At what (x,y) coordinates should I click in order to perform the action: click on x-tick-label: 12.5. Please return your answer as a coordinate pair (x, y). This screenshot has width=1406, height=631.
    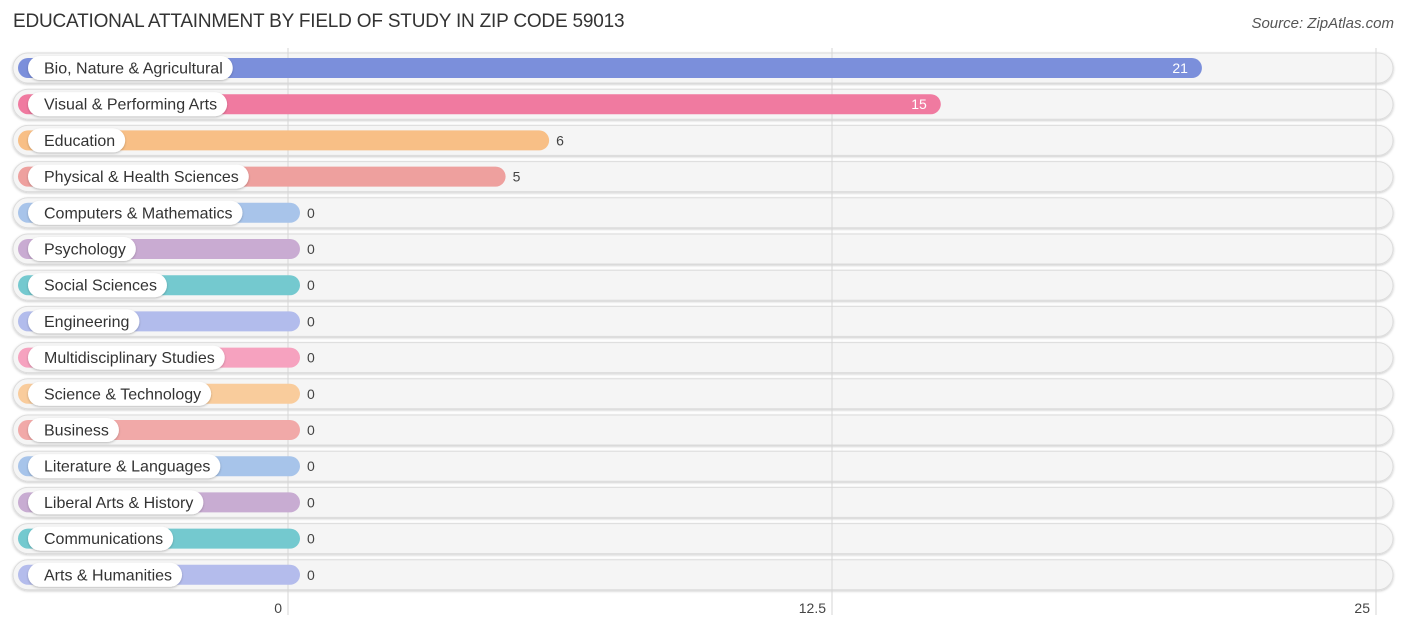
    Looking at the image, I should click on (812, 608).